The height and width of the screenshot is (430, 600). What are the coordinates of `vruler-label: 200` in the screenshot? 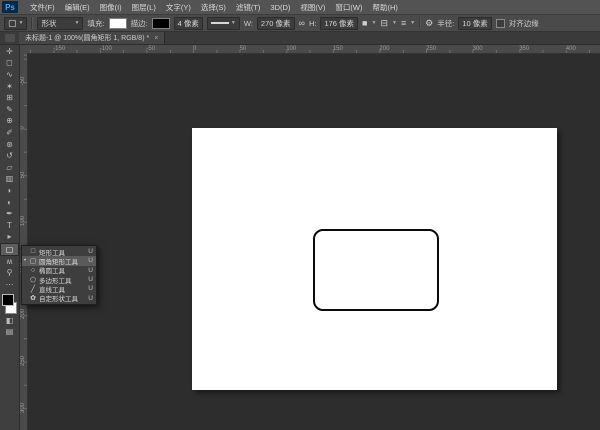 It's located at (23, 314).